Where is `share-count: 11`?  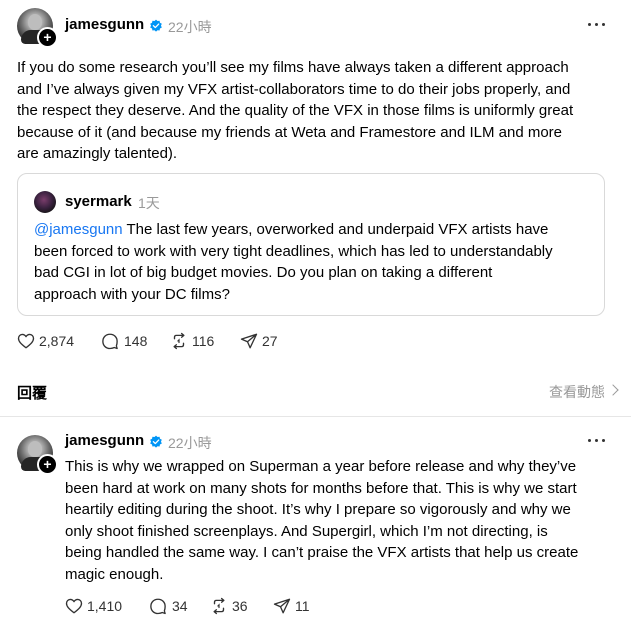
share-count: 11 is located at coordinates (302, 606).